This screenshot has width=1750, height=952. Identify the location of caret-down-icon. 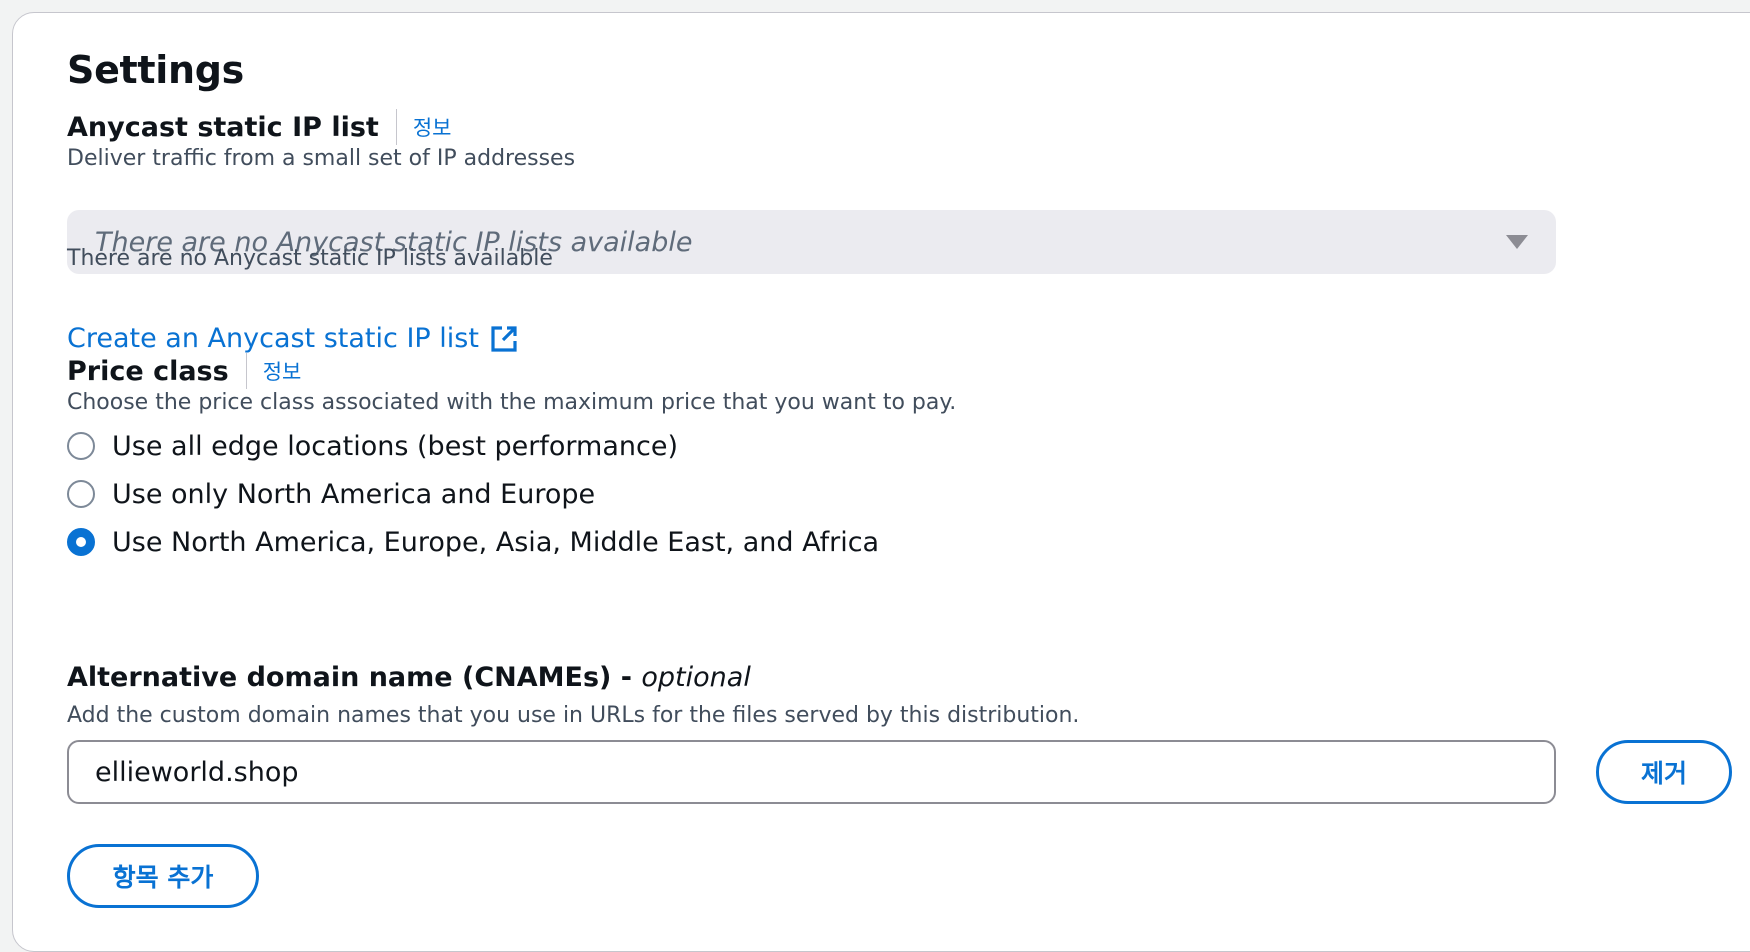
(1517, 242).